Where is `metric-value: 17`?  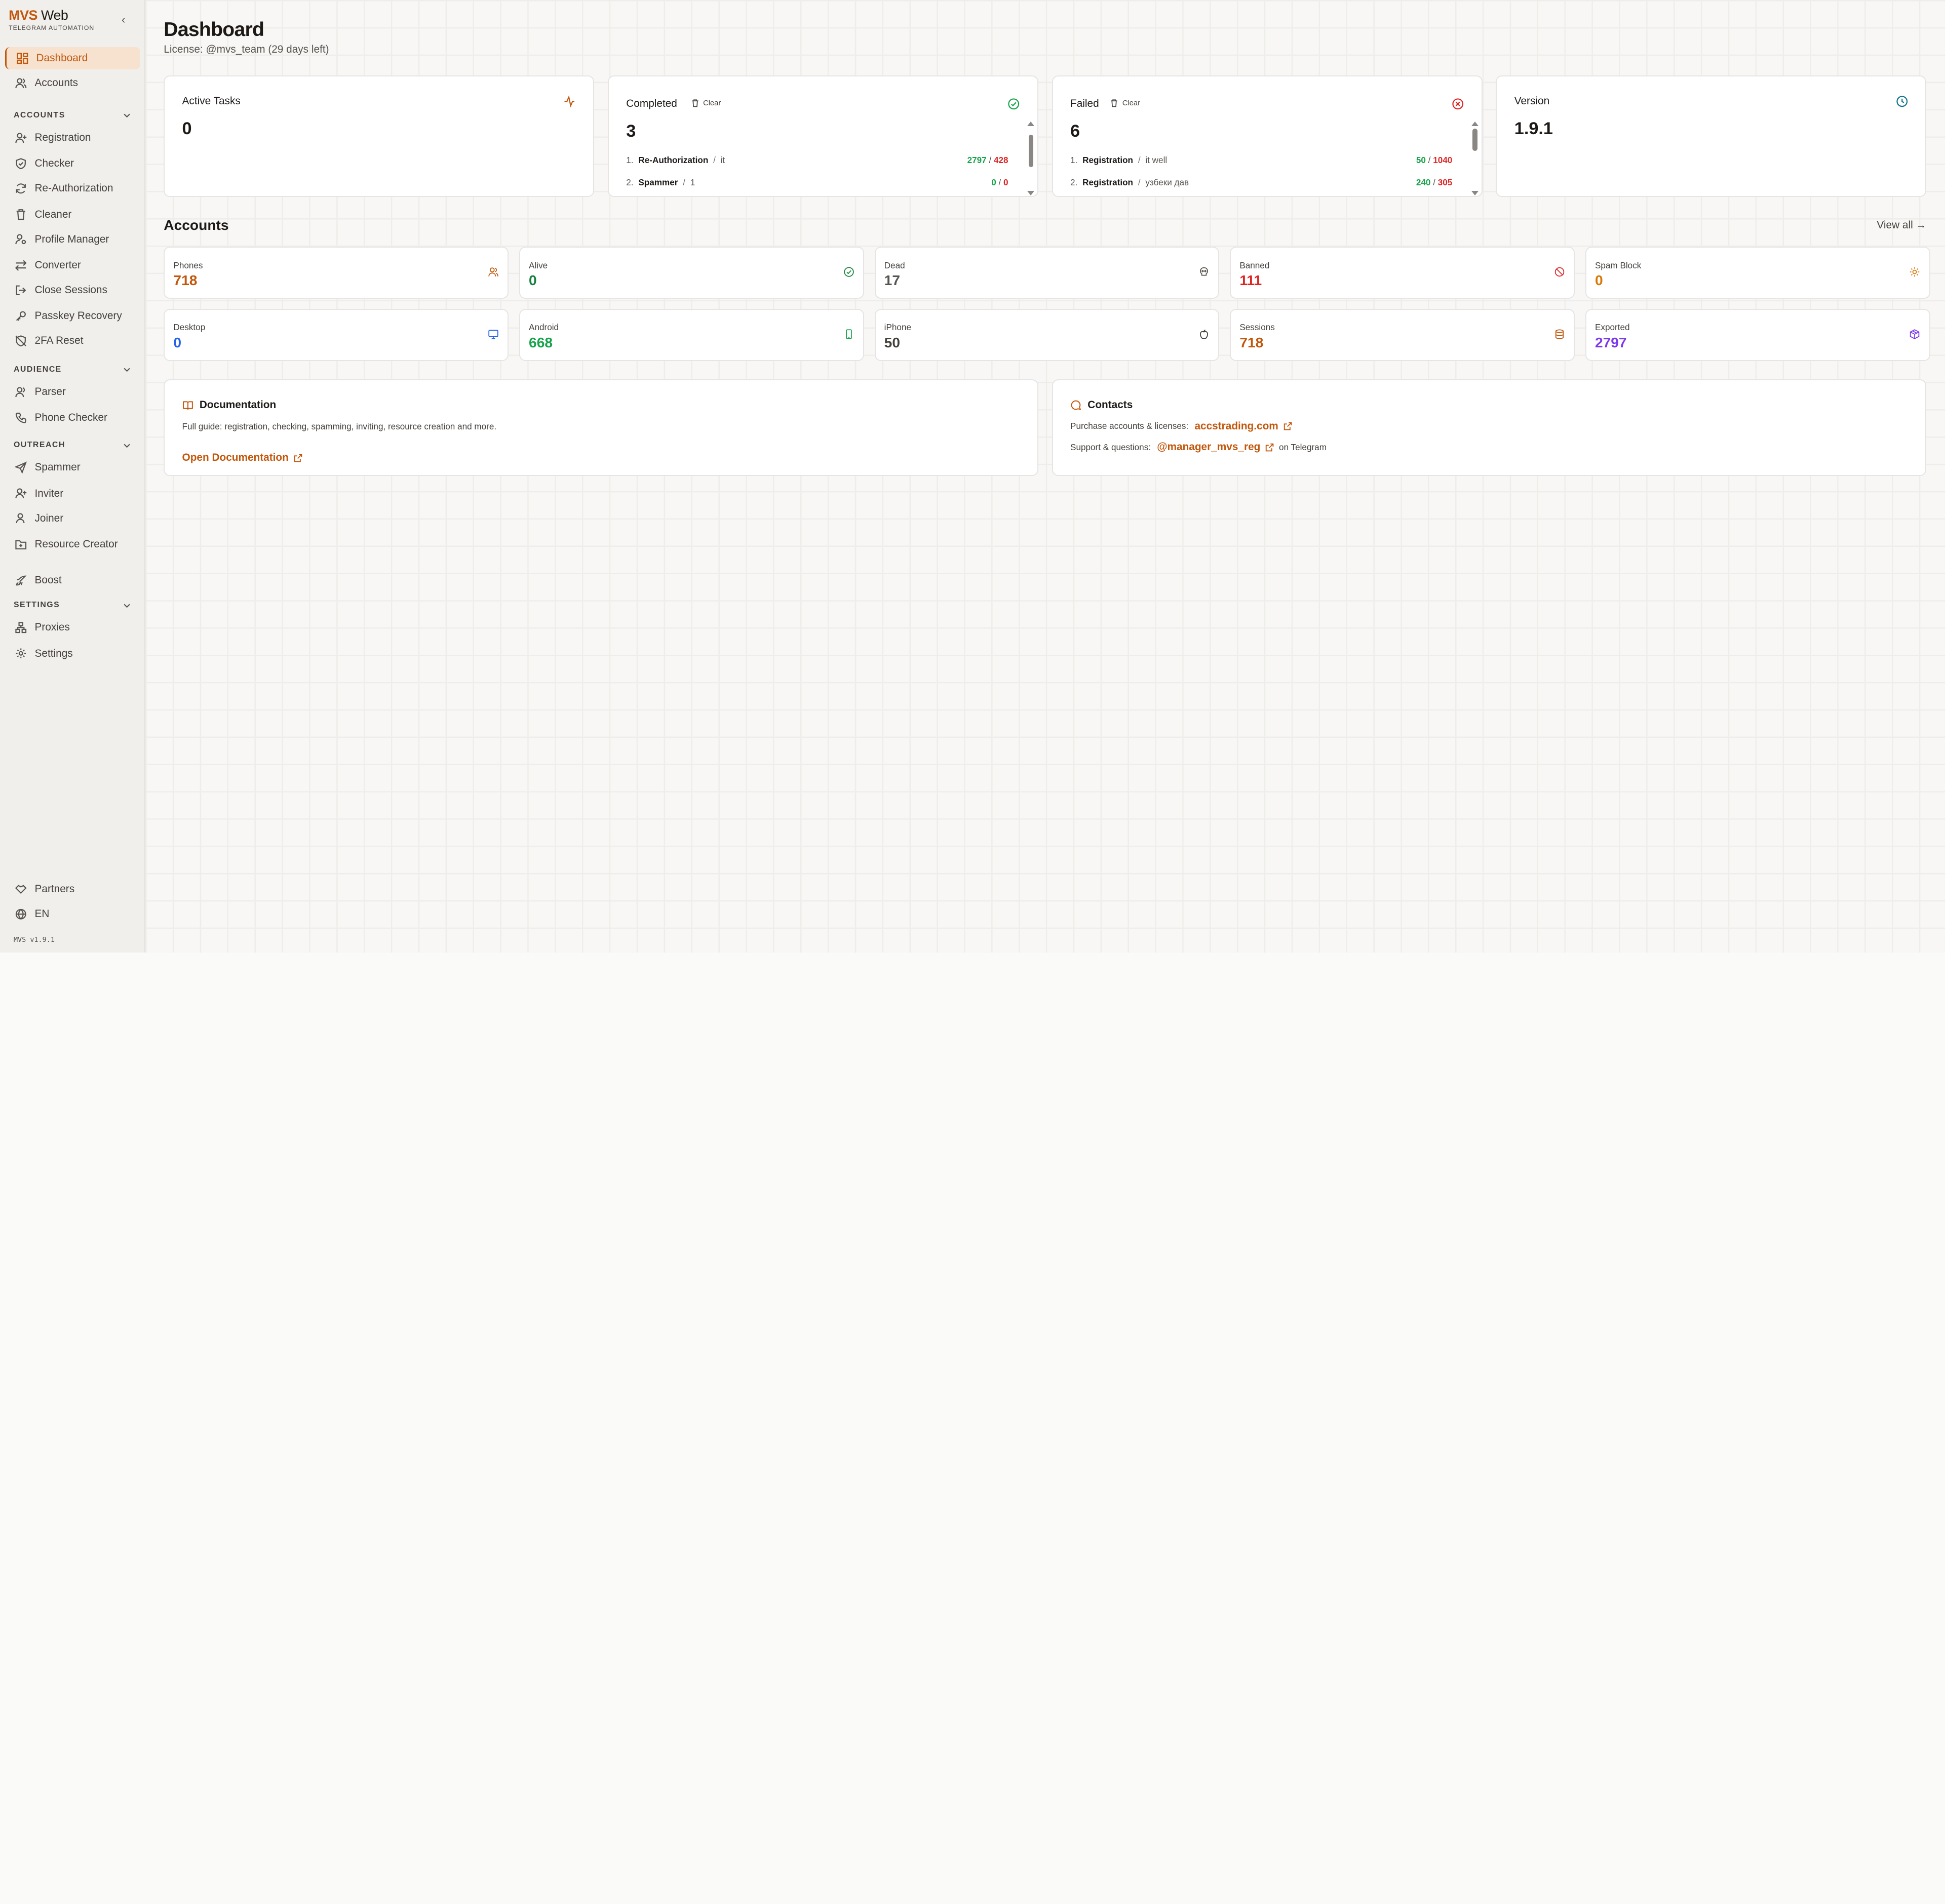 metric-value: 17 is located at coordinates (892, 280).